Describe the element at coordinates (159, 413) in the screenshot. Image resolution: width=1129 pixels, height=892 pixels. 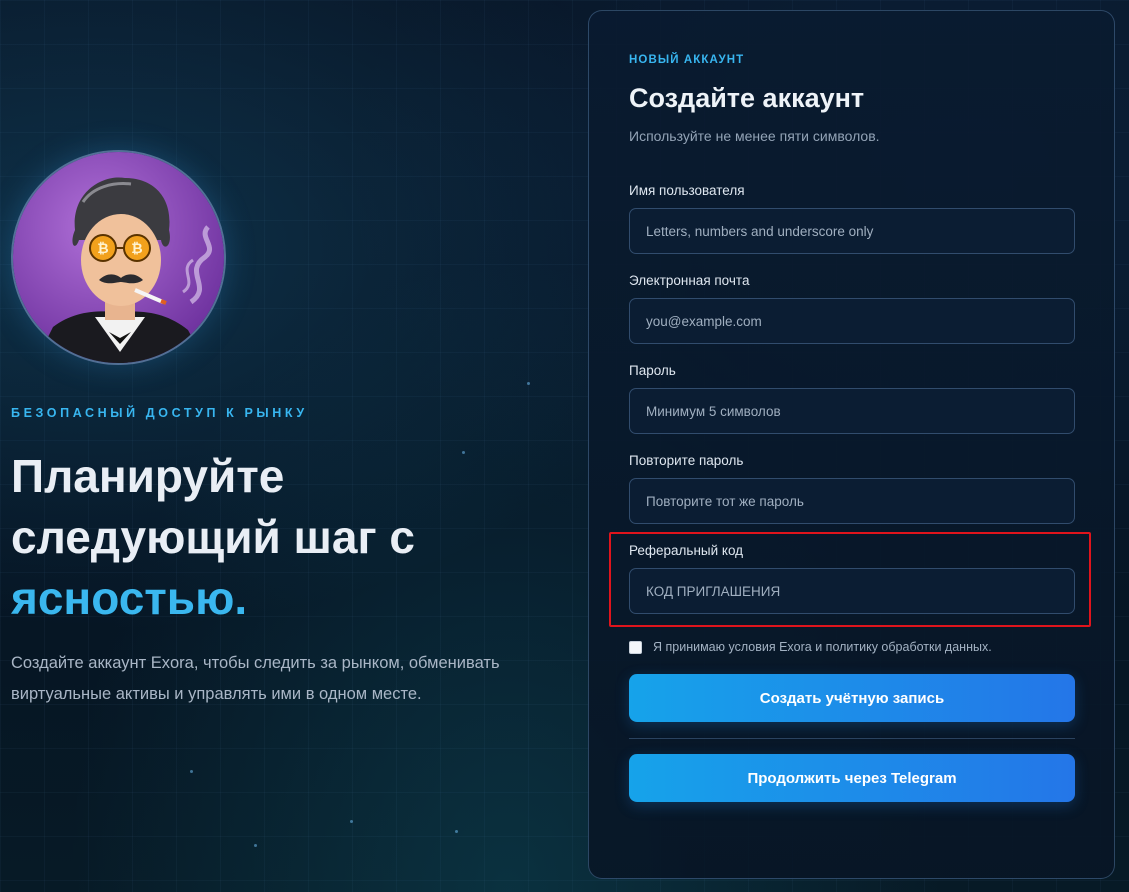
I see `hero-eyebrow: БЕЗОПАСНЫЙ ДОСТУП К РЫНКУ` at that location.